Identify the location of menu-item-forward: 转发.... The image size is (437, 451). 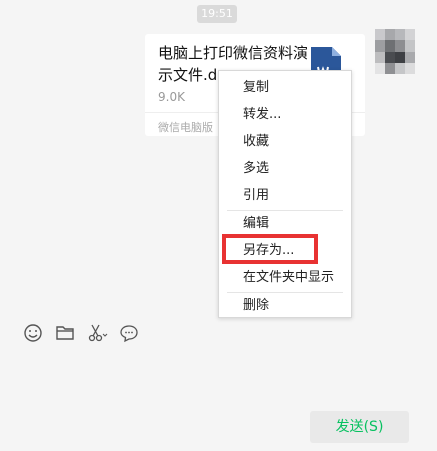
(285, 115).